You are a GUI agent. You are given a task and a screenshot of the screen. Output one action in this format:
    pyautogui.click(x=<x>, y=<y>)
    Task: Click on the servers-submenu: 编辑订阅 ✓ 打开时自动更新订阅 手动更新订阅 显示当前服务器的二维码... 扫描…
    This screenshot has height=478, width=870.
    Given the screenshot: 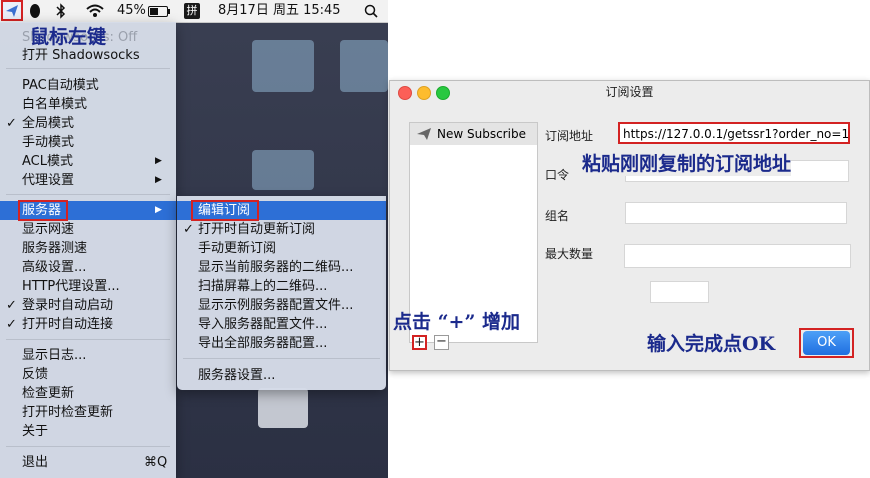 What is the action you would take?
    pyautogui.click(x=281, y=293)
    